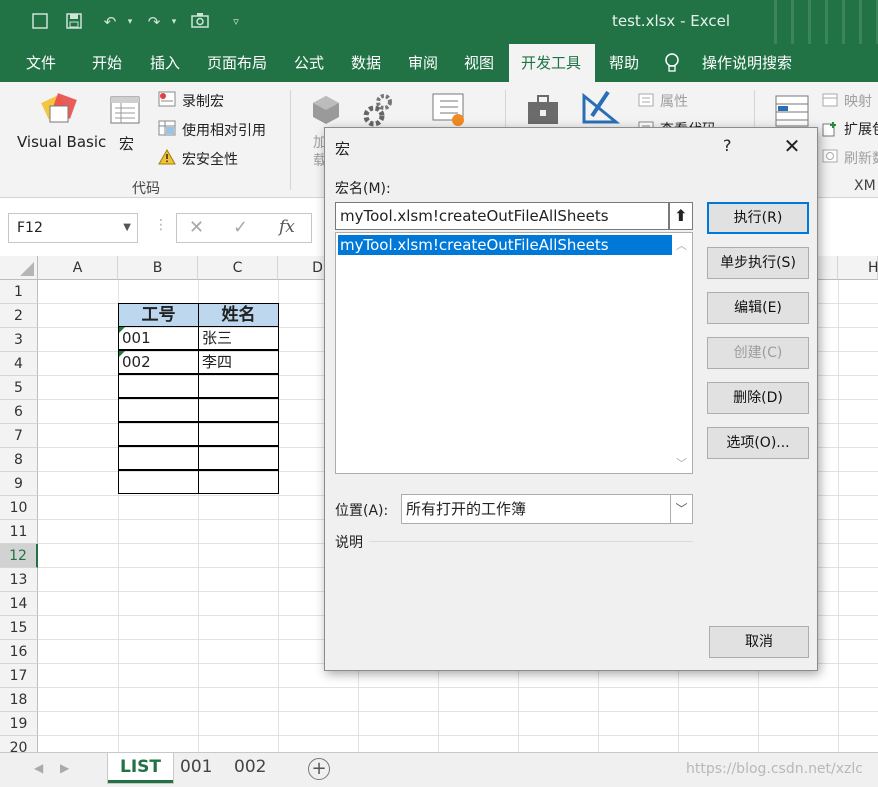  Describe the element at coordinates (19, 580) in the screenshot. I see `row-header-13: 13` at that location.